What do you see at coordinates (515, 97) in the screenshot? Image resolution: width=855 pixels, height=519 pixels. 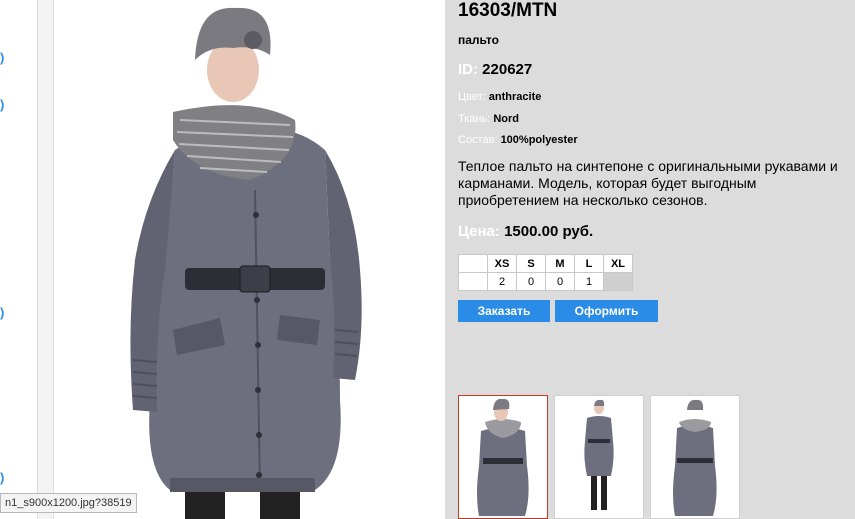 I see `color-value: anthracite` at bounding box center [515, 97].